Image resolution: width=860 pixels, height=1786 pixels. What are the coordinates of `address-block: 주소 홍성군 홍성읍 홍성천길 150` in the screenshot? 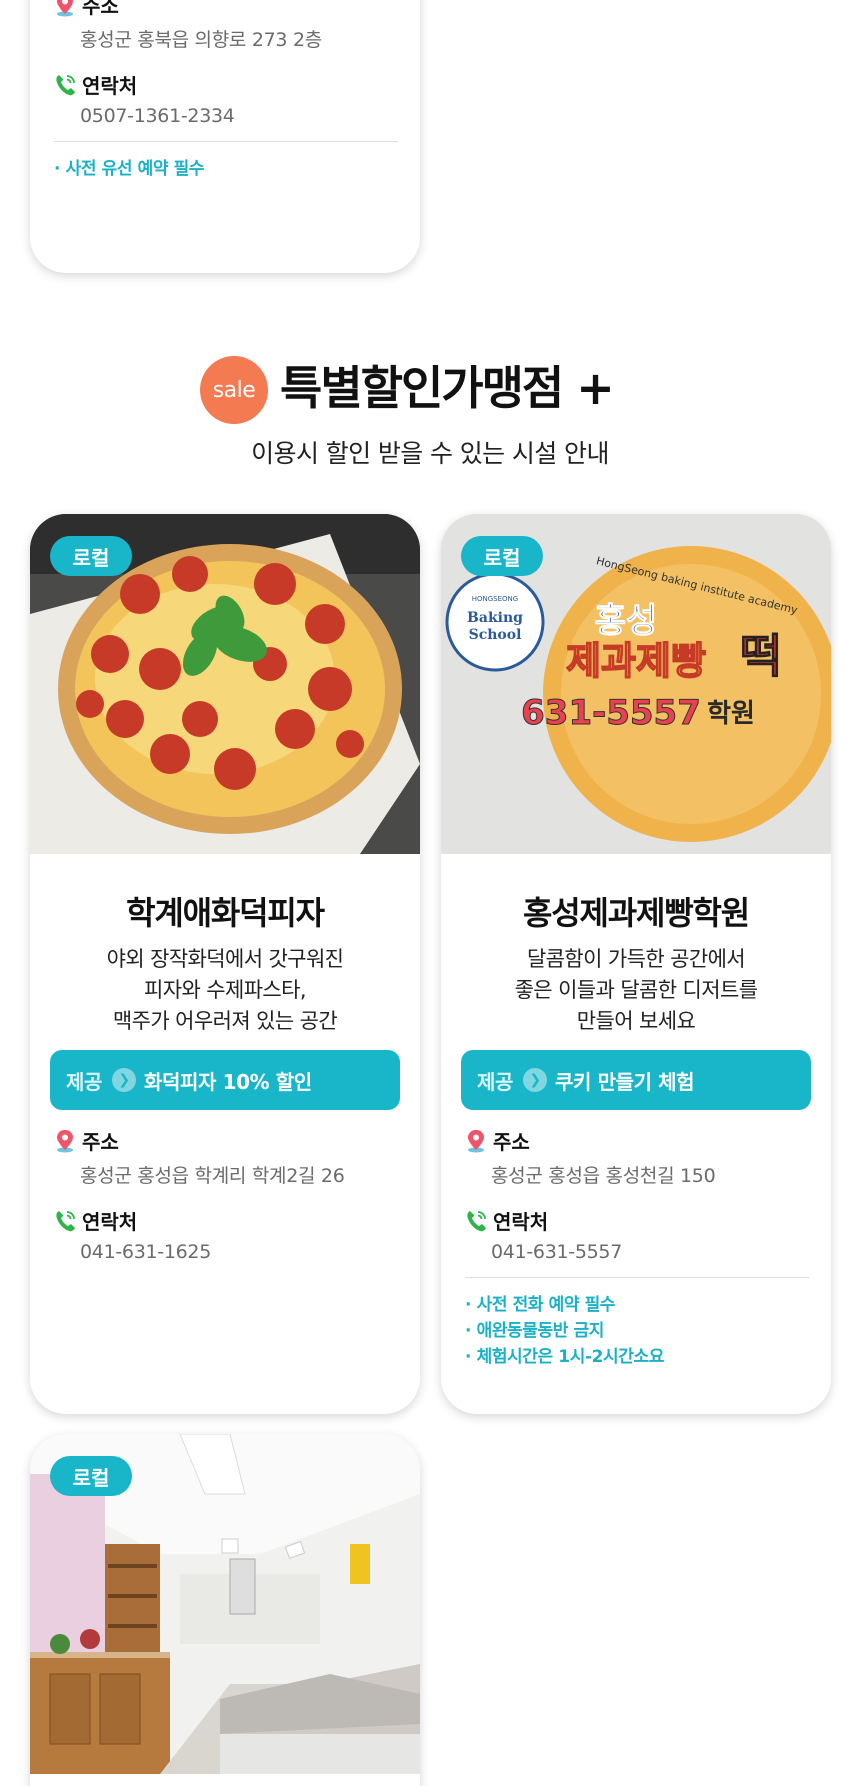 It's located at (636, 1157).